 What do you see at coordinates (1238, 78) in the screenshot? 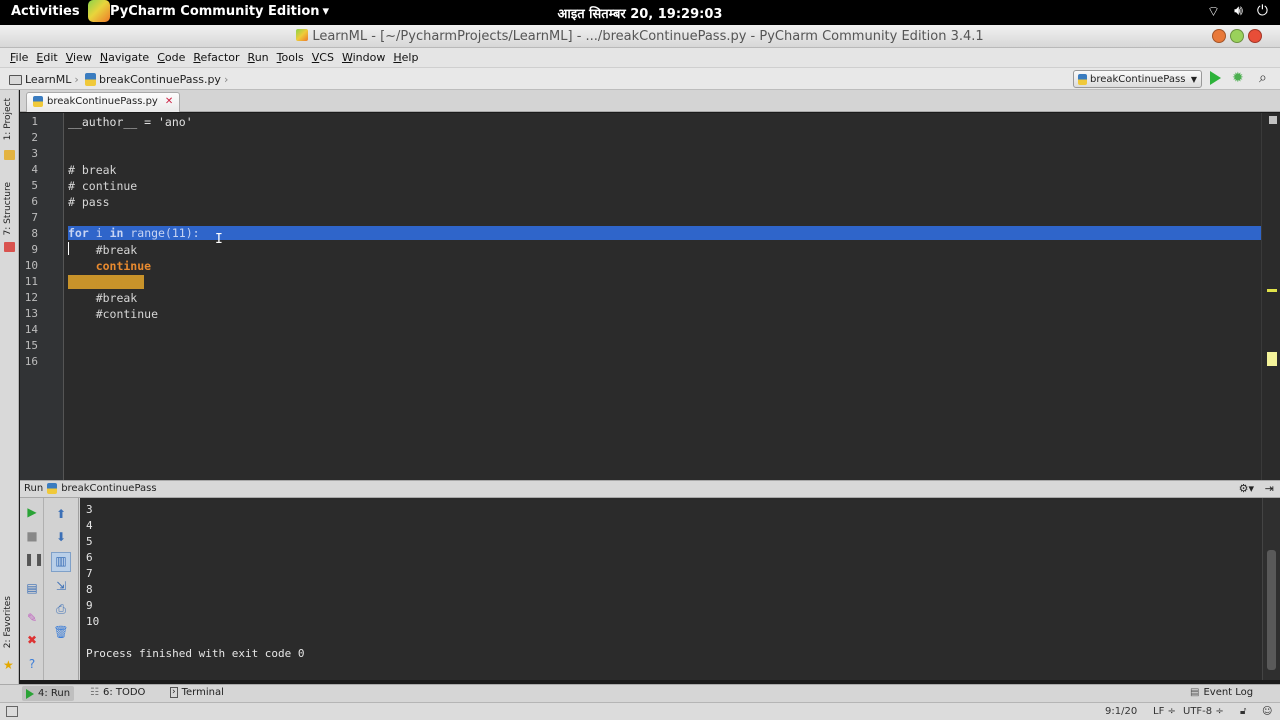
I see `debug-icon: ✹` at bounding box center [1238, 78].